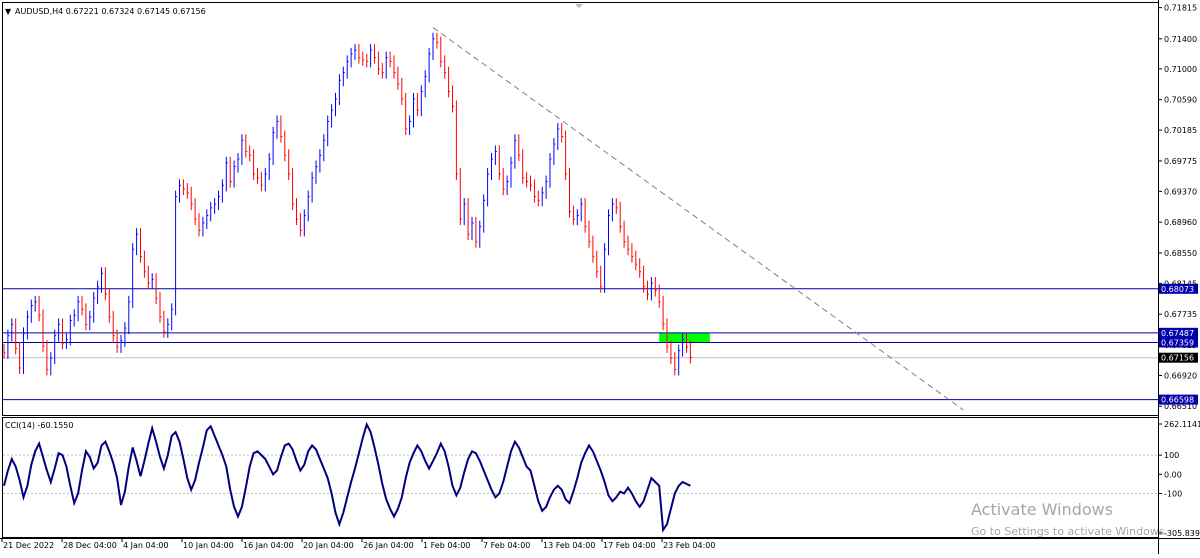  Describe the element at coordinates (1180, 191) in the screenshot. I see `price-tick-label: 0.69370` at that location.